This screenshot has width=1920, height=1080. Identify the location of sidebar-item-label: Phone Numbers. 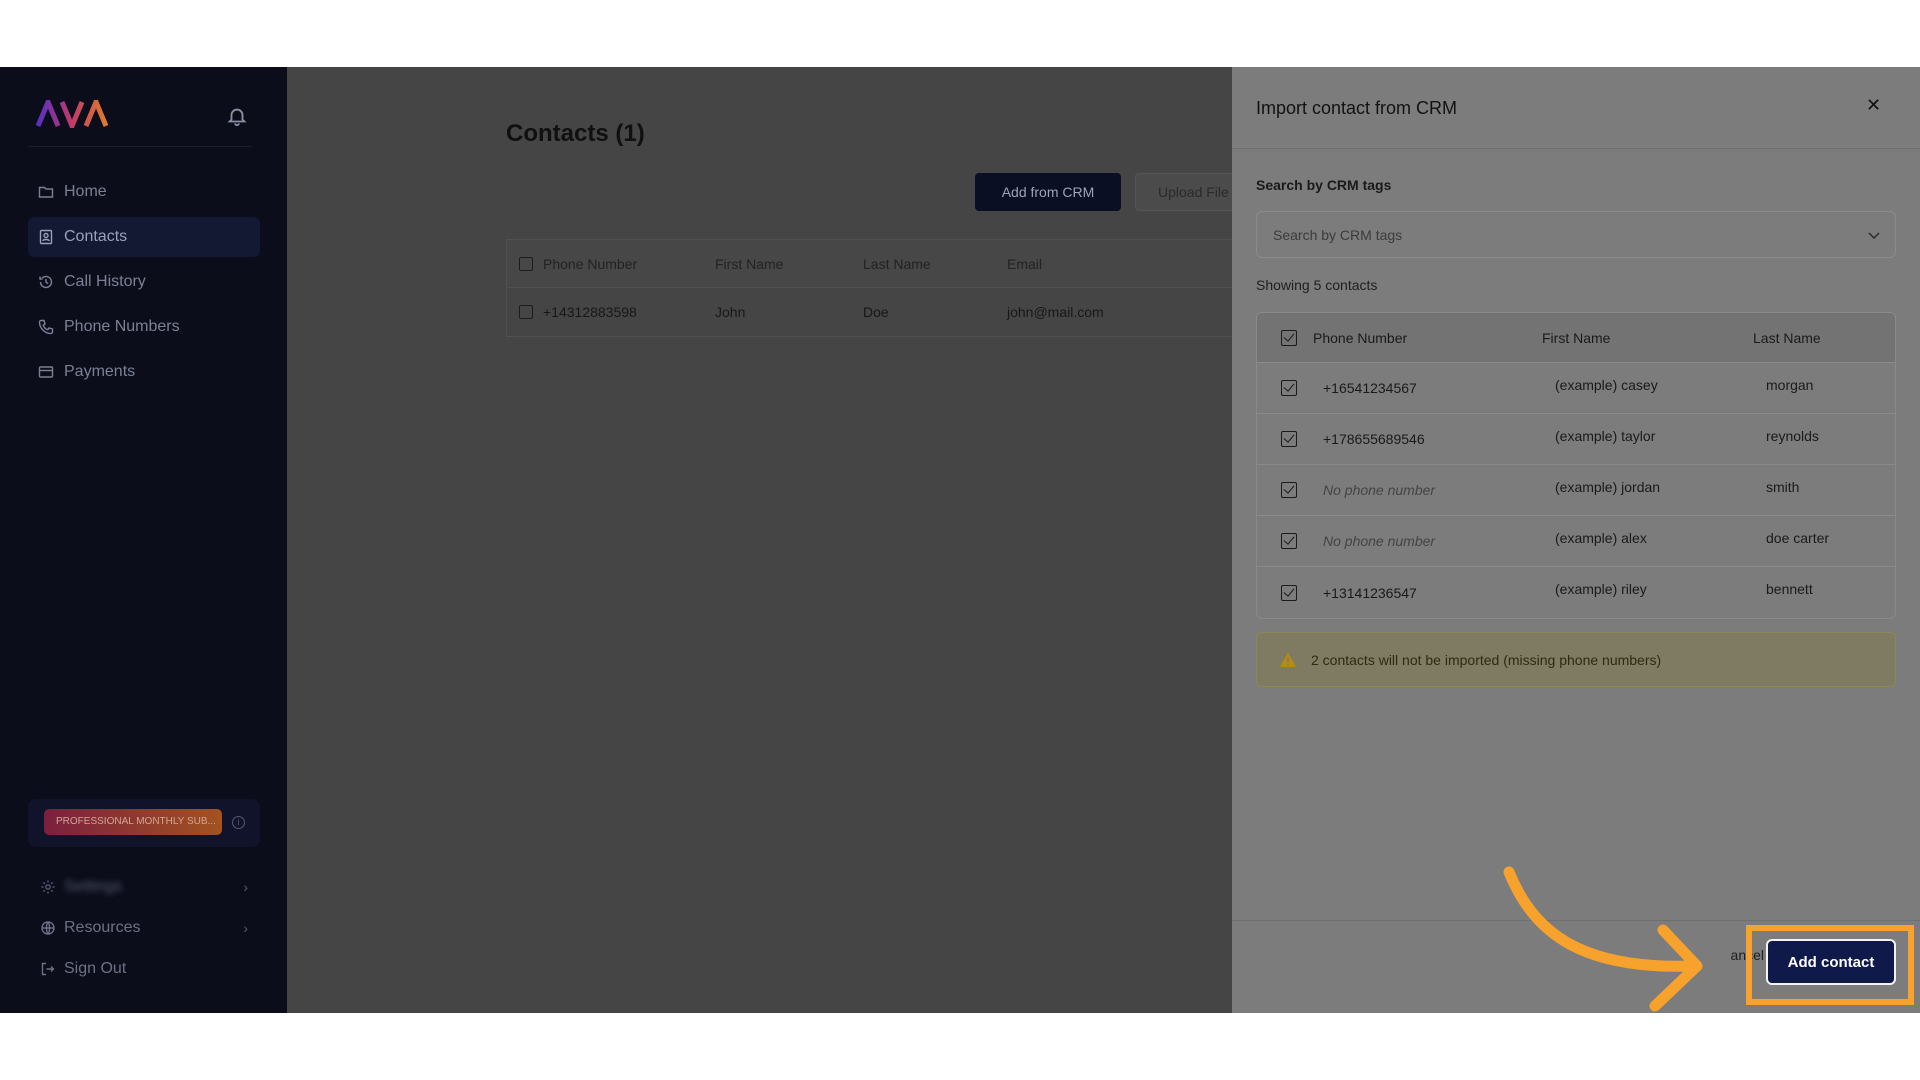
(122, 326).